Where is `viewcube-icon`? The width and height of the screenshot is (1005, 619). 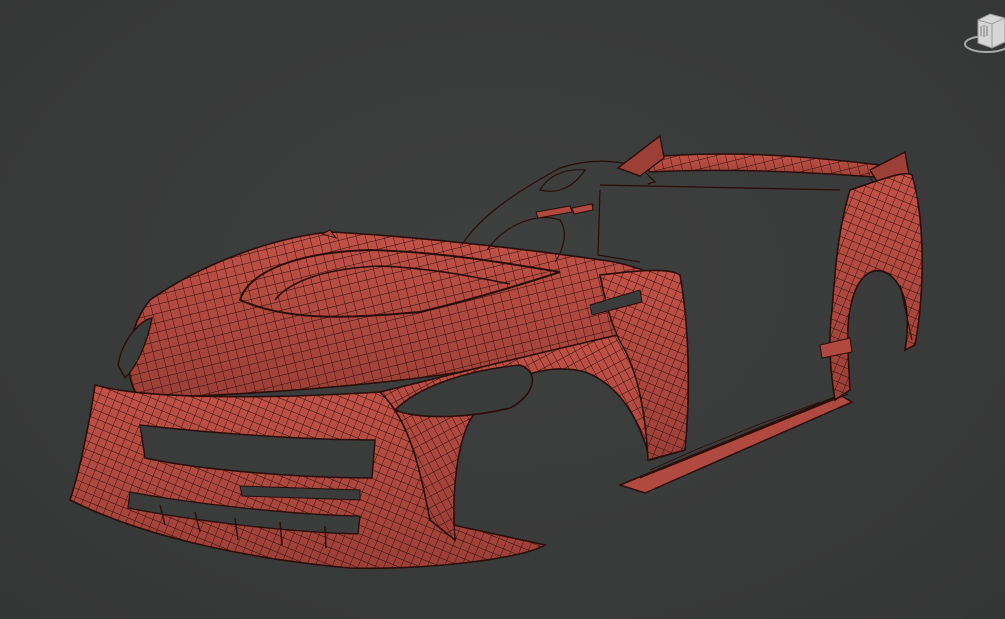
viewcube-icon is located at coordinates (982, 32).